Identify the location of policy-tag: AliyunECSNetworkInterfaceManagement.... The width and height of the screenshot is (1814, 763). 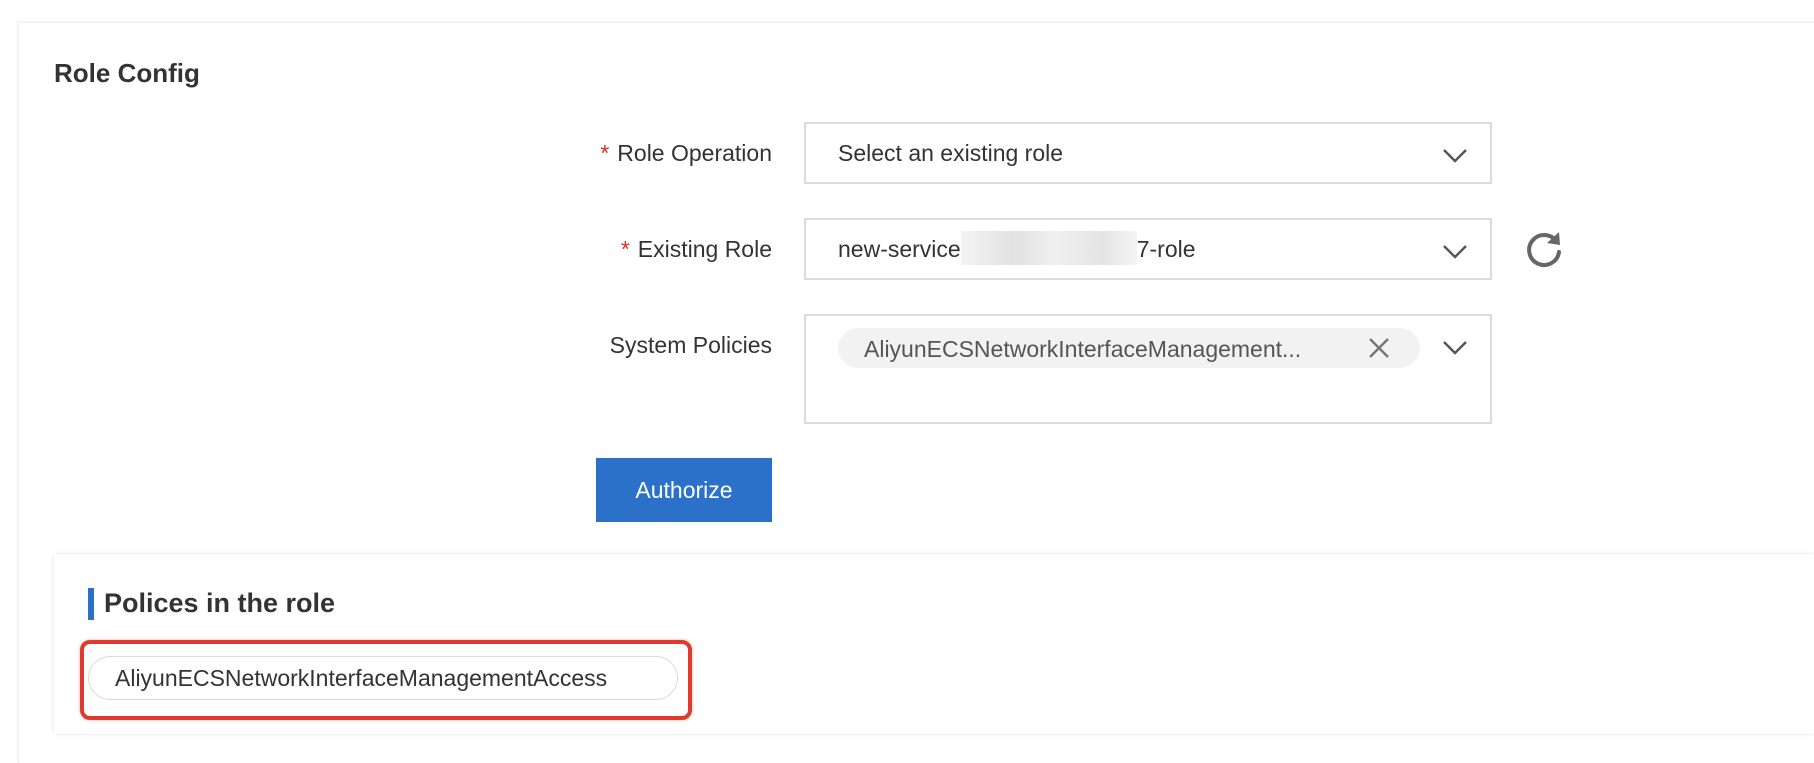
(1129, 348).